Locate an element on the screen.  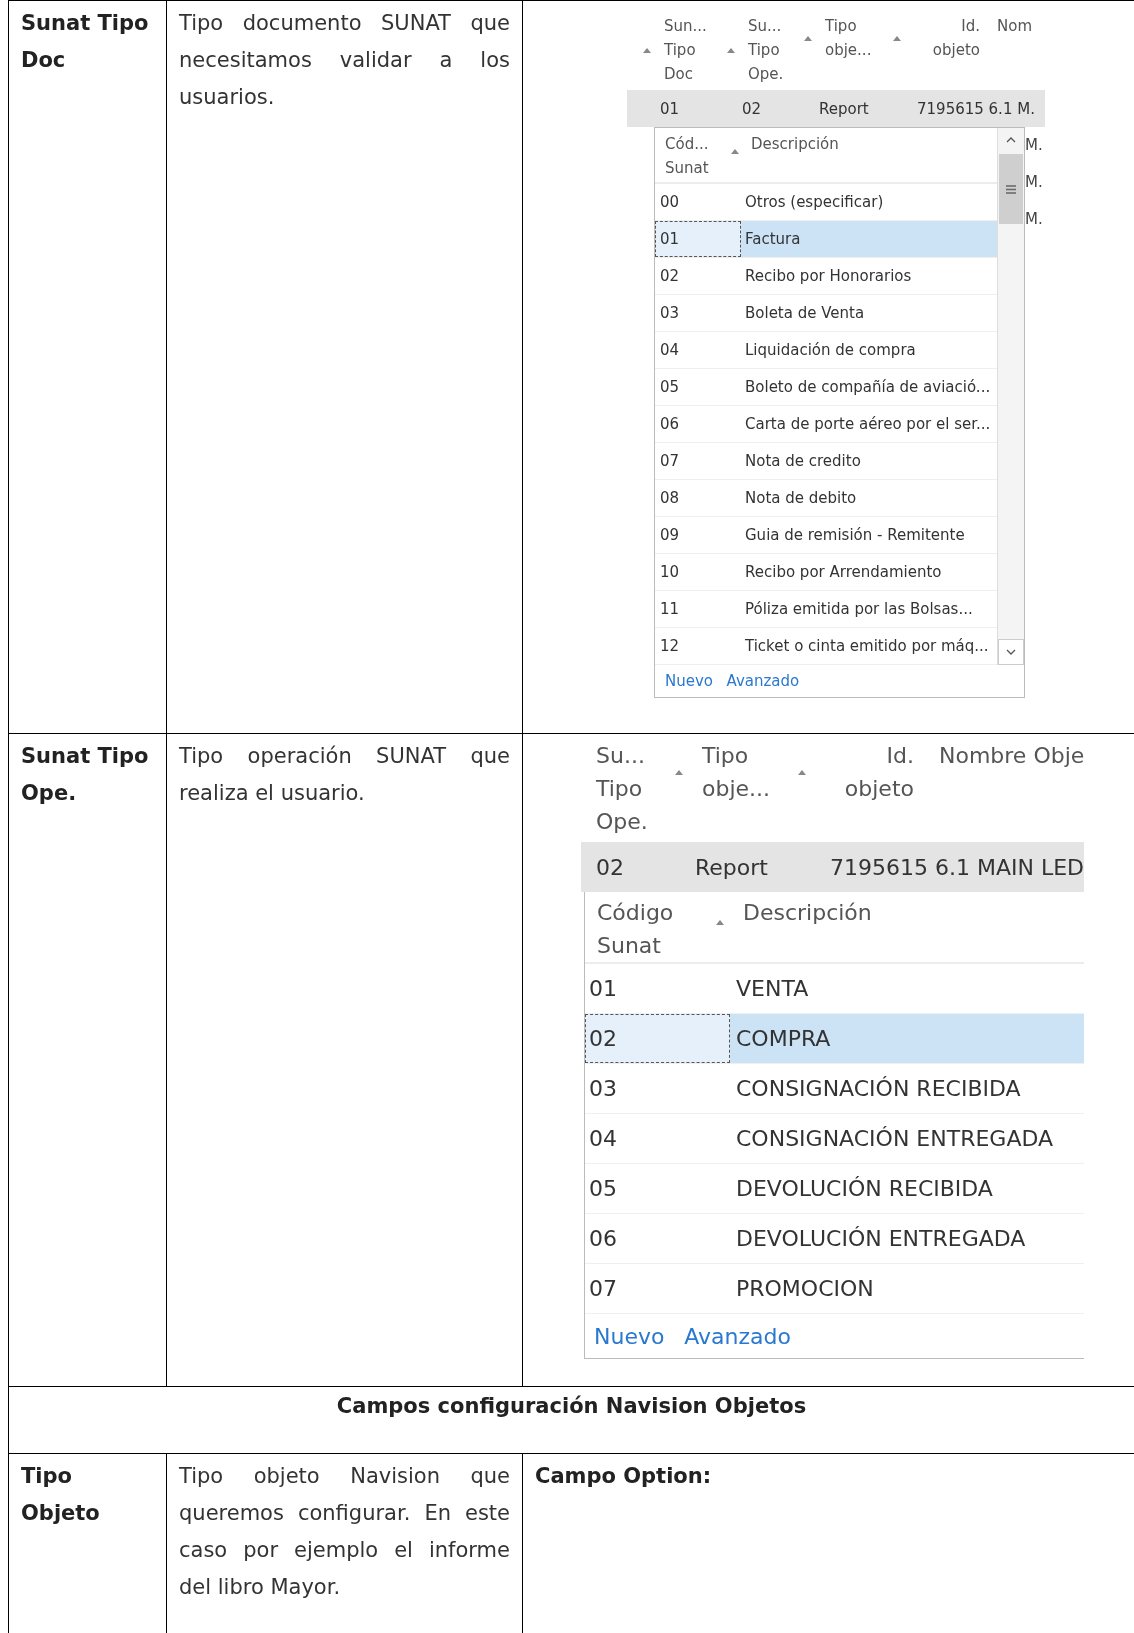
code-cell: 02 is located at coordinates (657, 1038).